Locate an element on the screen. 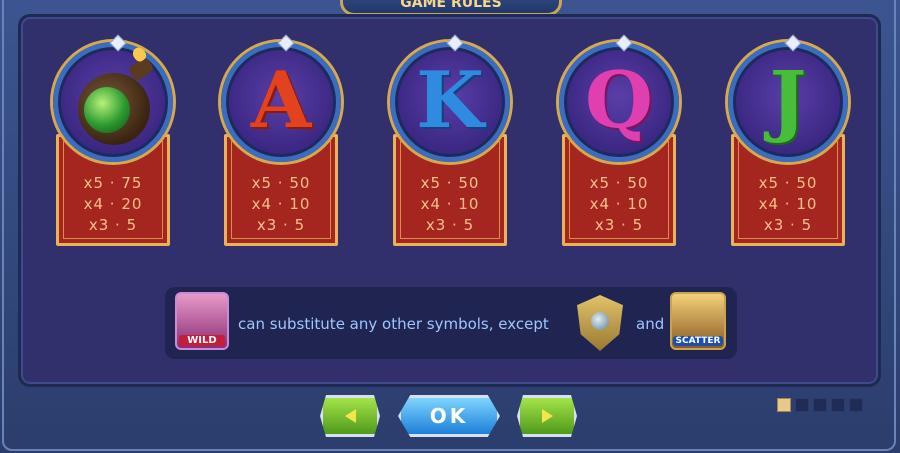 This screenshot has width=900, height=453. letter-k-icon: K is located at coordinates (450, 100).